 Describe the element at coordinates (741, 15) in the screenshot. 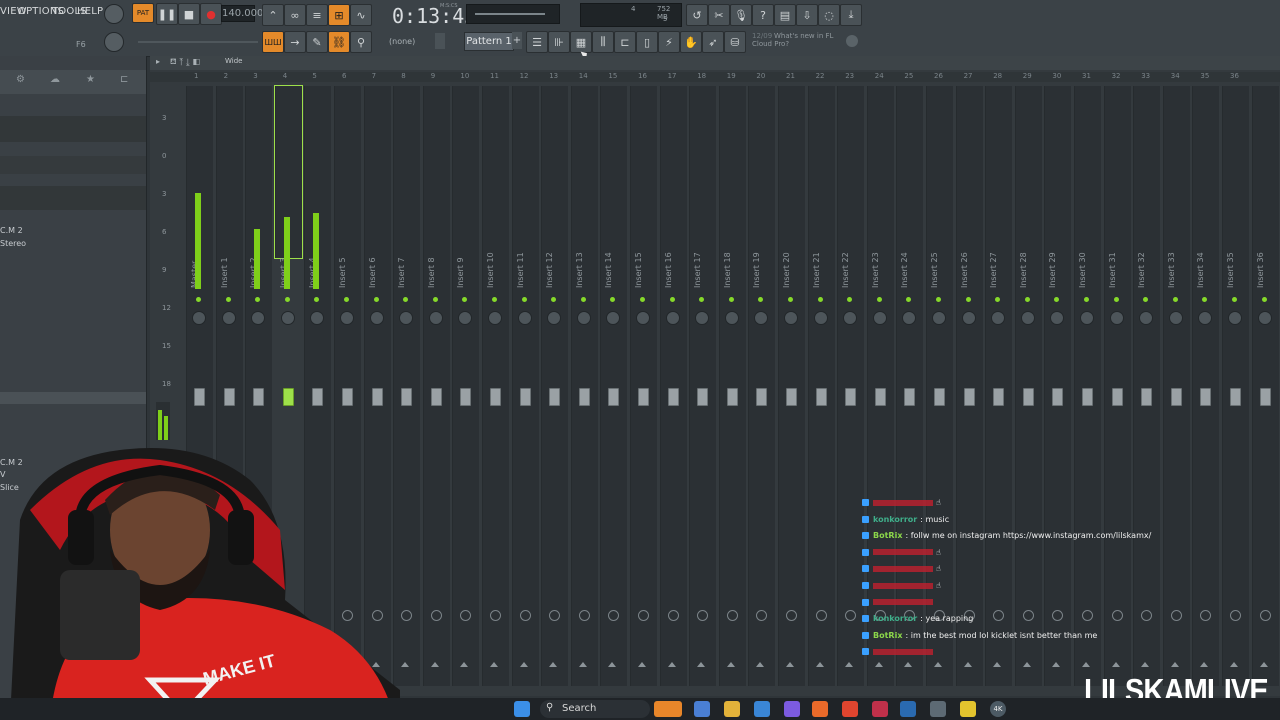

I see `microphone-icon: 🎙` at that location.